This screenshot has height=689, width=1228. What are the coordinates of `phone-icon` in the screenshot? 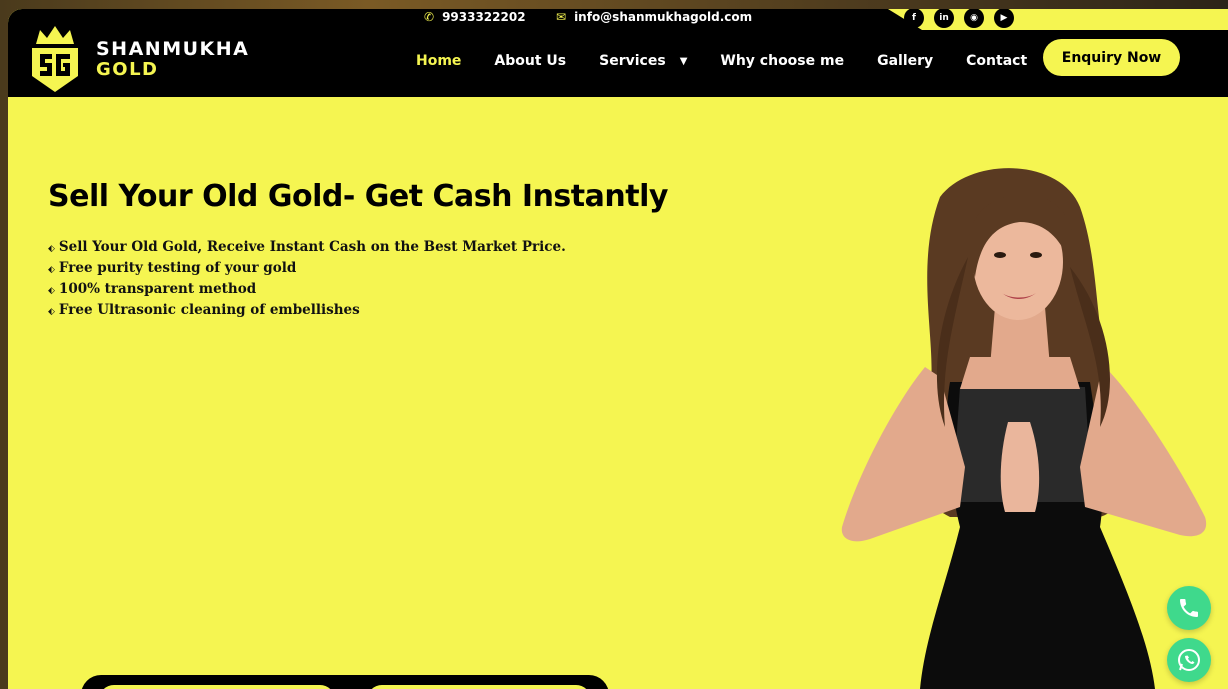 It's located at (1189, 608).